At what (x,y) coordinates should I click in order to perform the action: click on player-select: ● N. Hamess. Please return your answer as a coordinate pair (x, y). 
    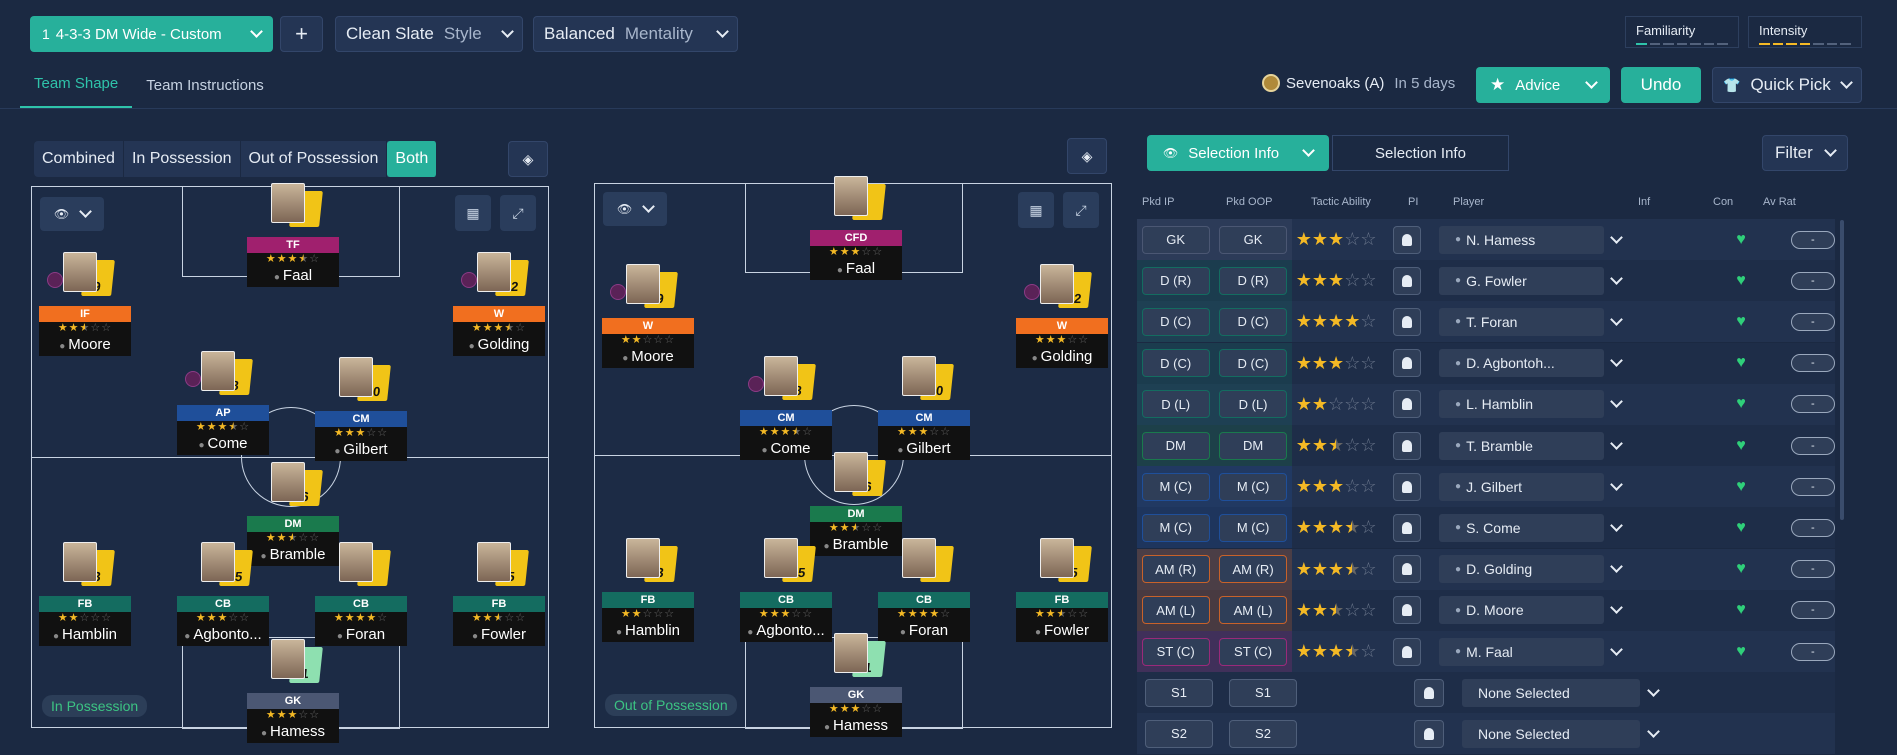
    Looking at the image, I should click on (1522, 239).